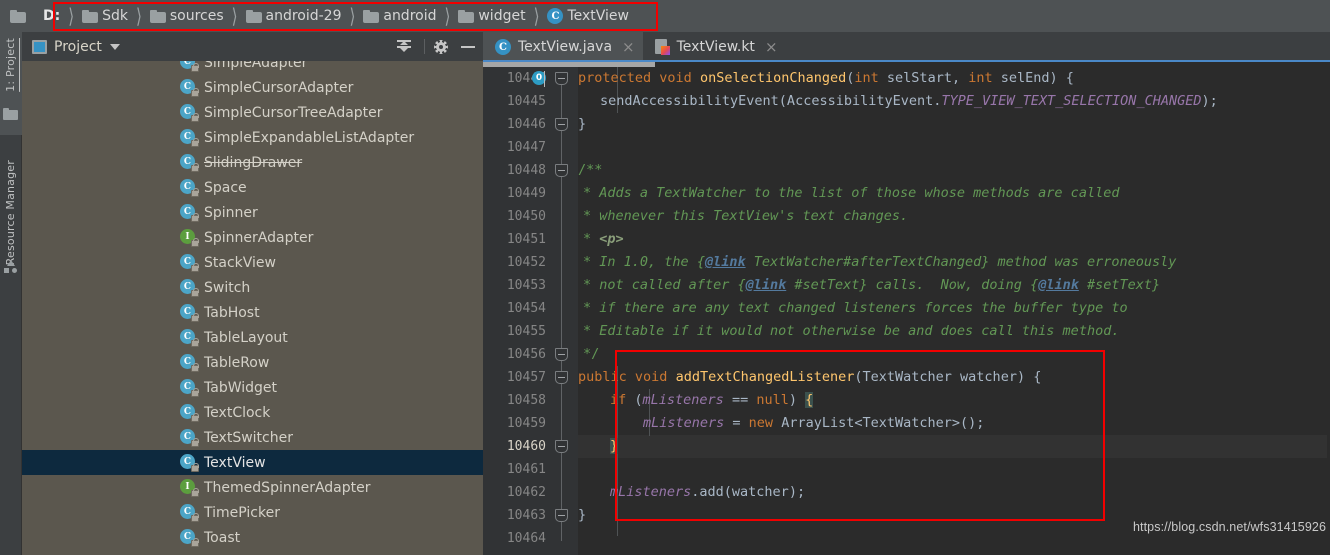 Image resolution: width=1330 pixels, height=555 pixels. Describe the element at coordinates (222, 537) in the screenshot. I see `tree-item-label: Toast` at that location.